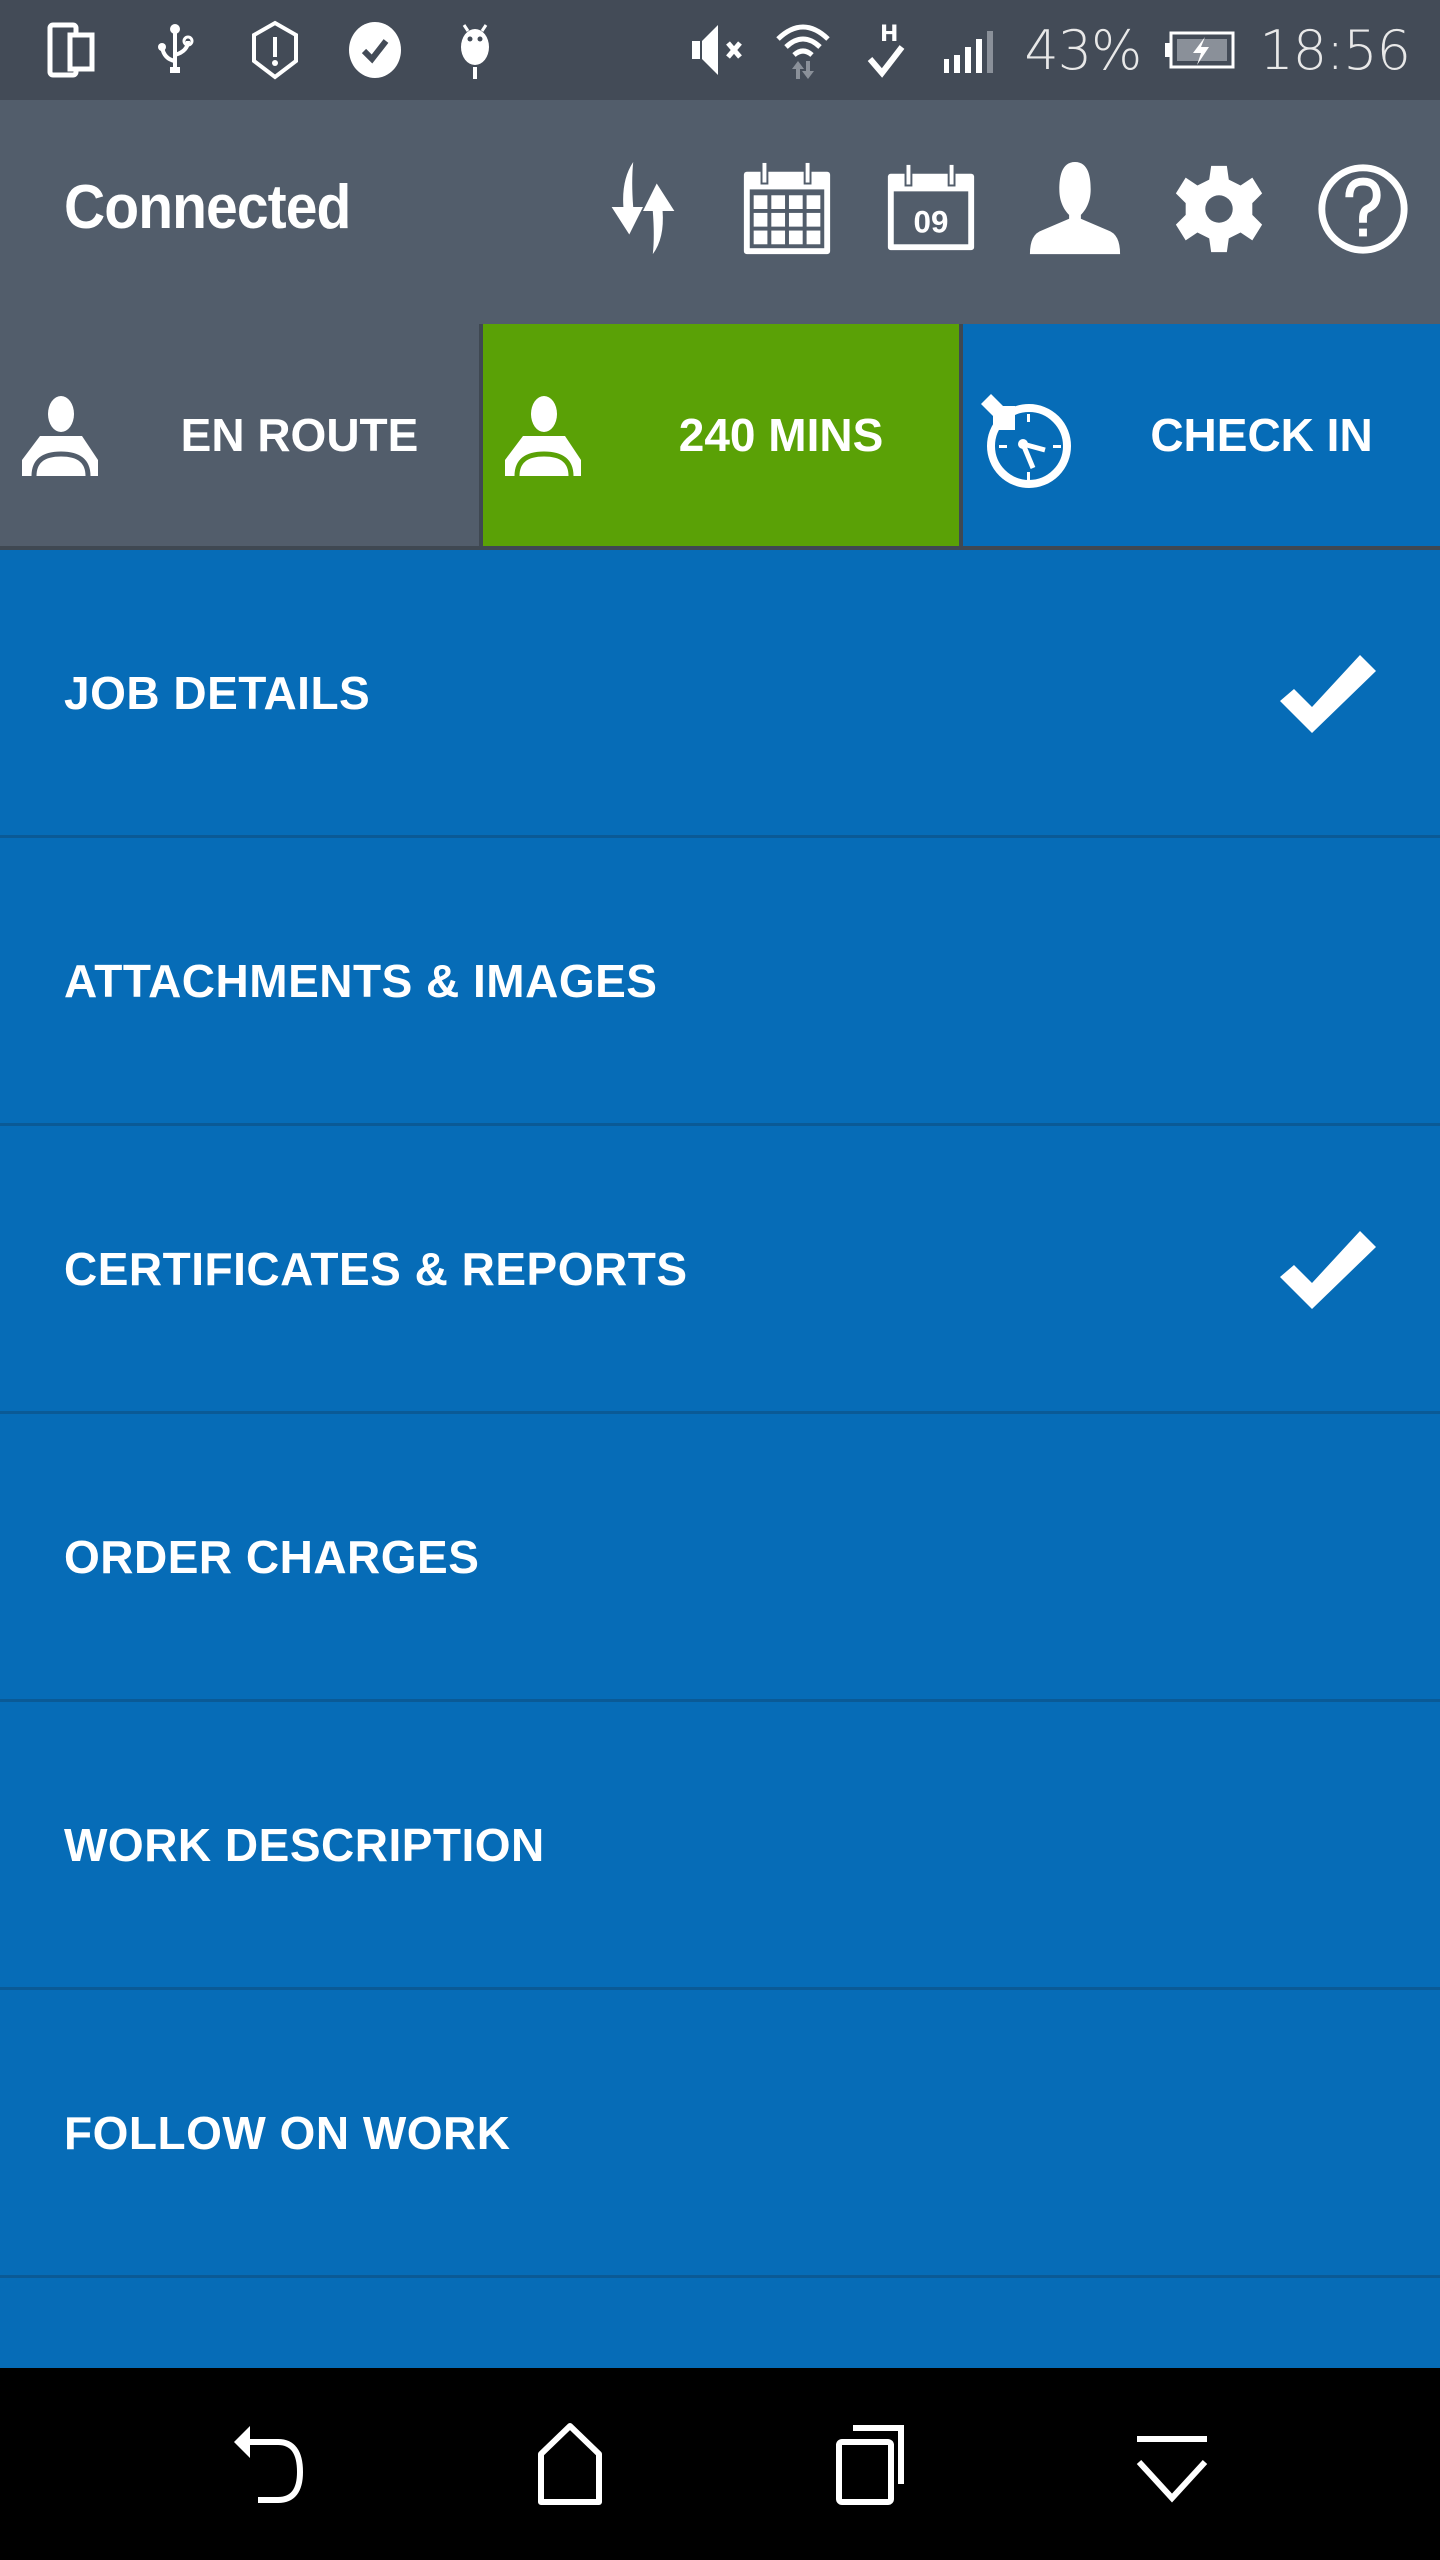 The height and width of the screenshot is (2560, 1440). I want to click on recents-button, so click(870, 2465).